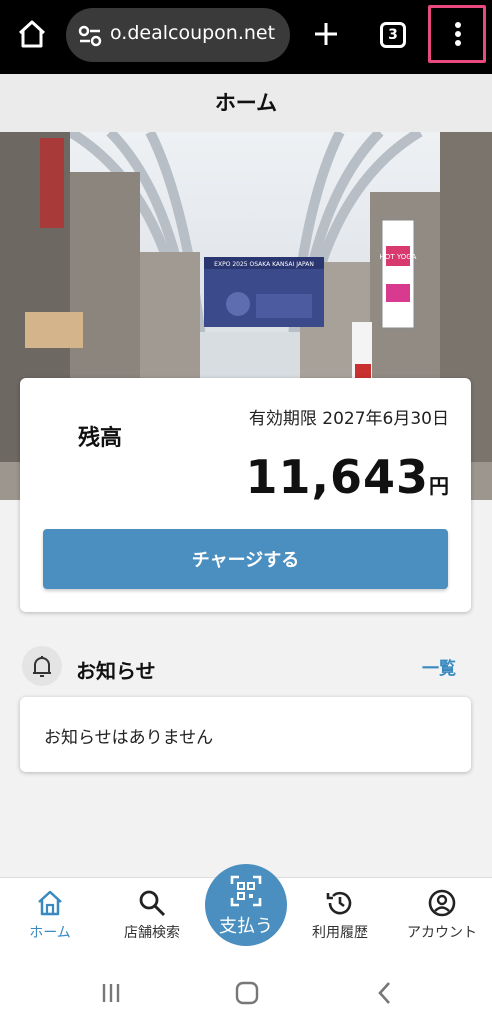 Image resolution: width=492 pixels, height=1024 pixels. Describe the element at coordinates (246, 891) in the screenshot. I see `qr-scan-icon` at that location.